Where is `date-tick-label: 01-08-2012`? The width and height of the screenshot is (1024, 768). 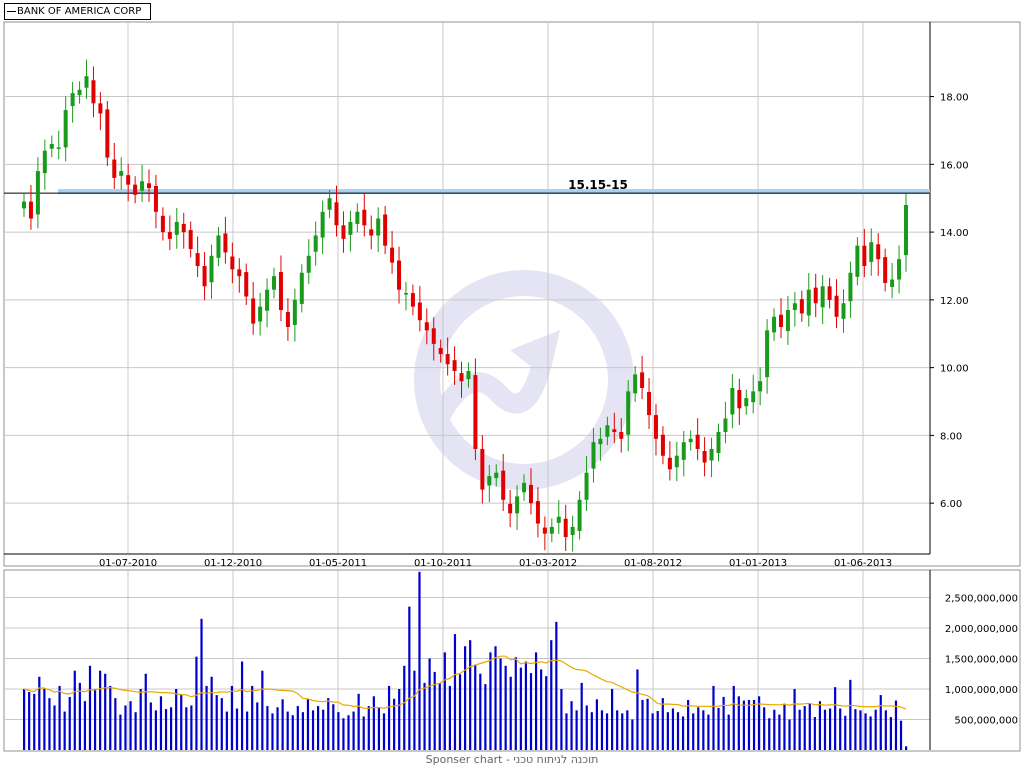 date-tick-label: 01-08-2012 is located at coordinates (653, 563).